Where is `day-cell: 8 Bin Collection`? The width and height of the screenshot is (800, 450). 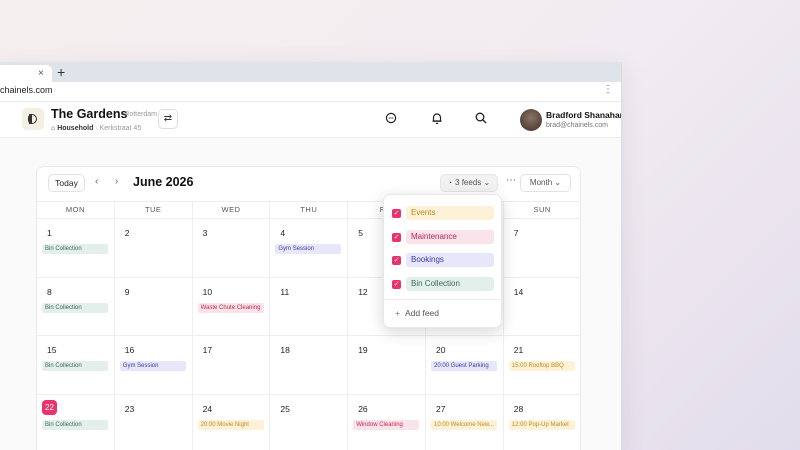 day-cell: 8 Bin Collection is located at coordinates (76, 306).